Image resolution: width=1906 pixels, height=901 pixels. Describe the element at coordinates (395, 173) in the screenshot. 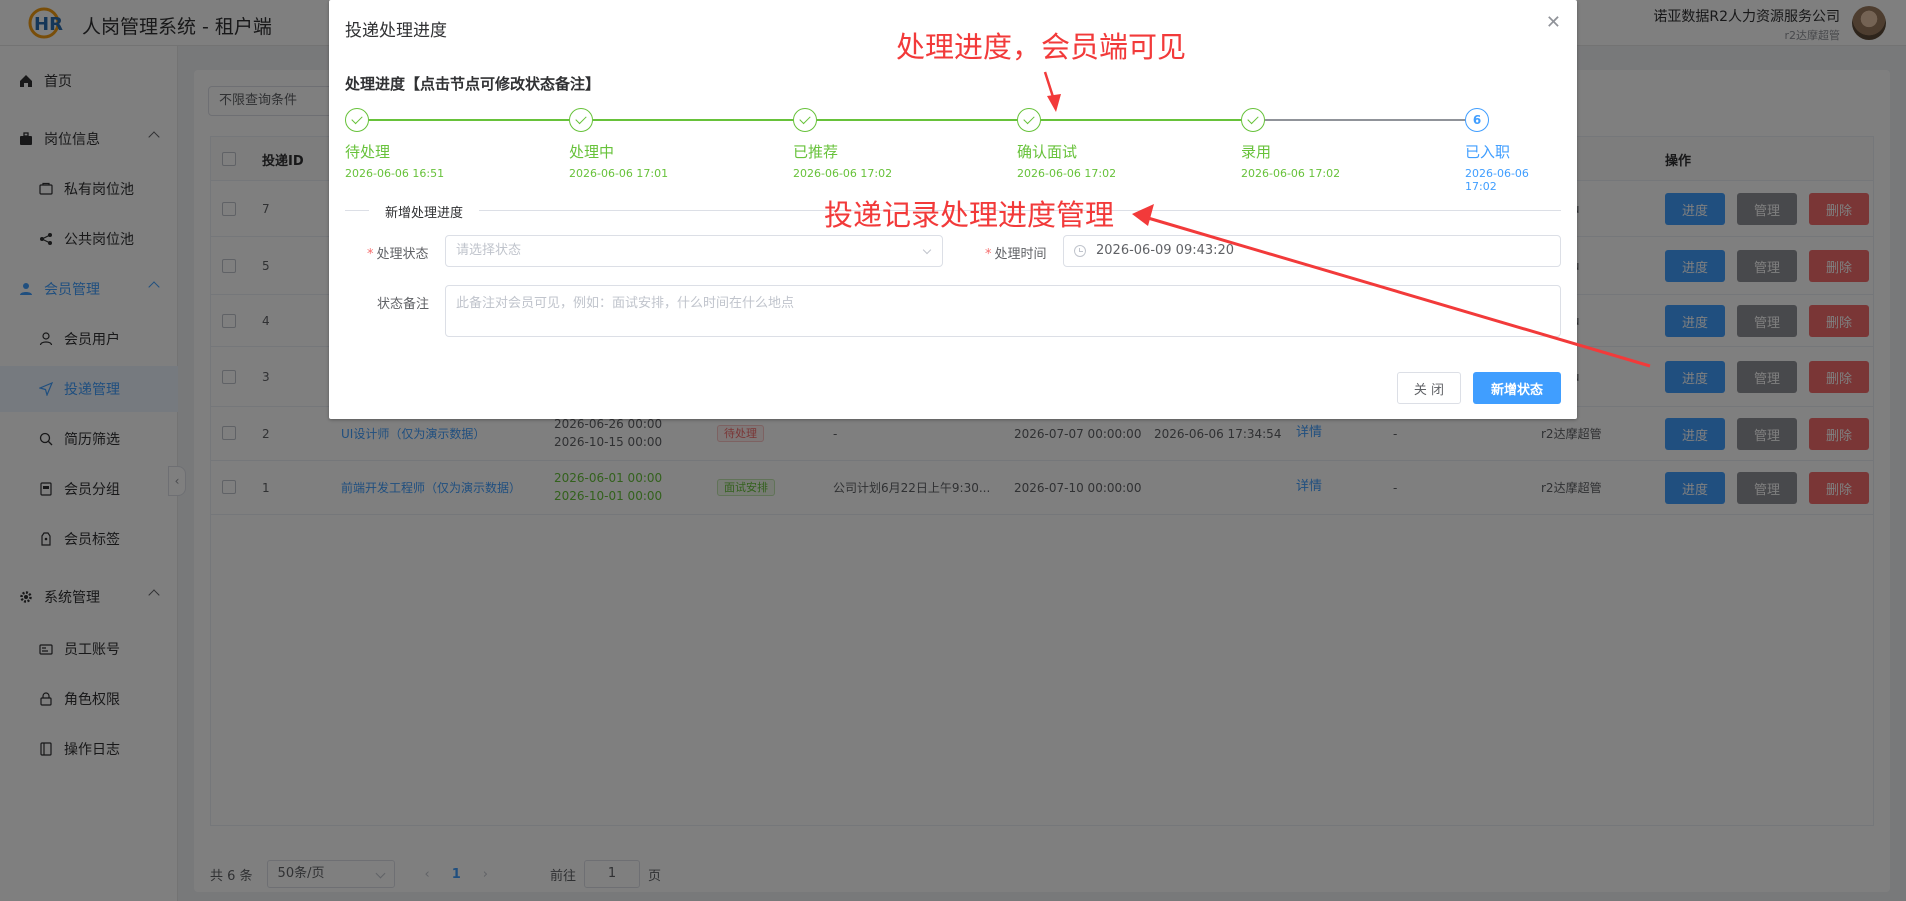

I see `step-time: 2026-06-06 16:51` at that location.